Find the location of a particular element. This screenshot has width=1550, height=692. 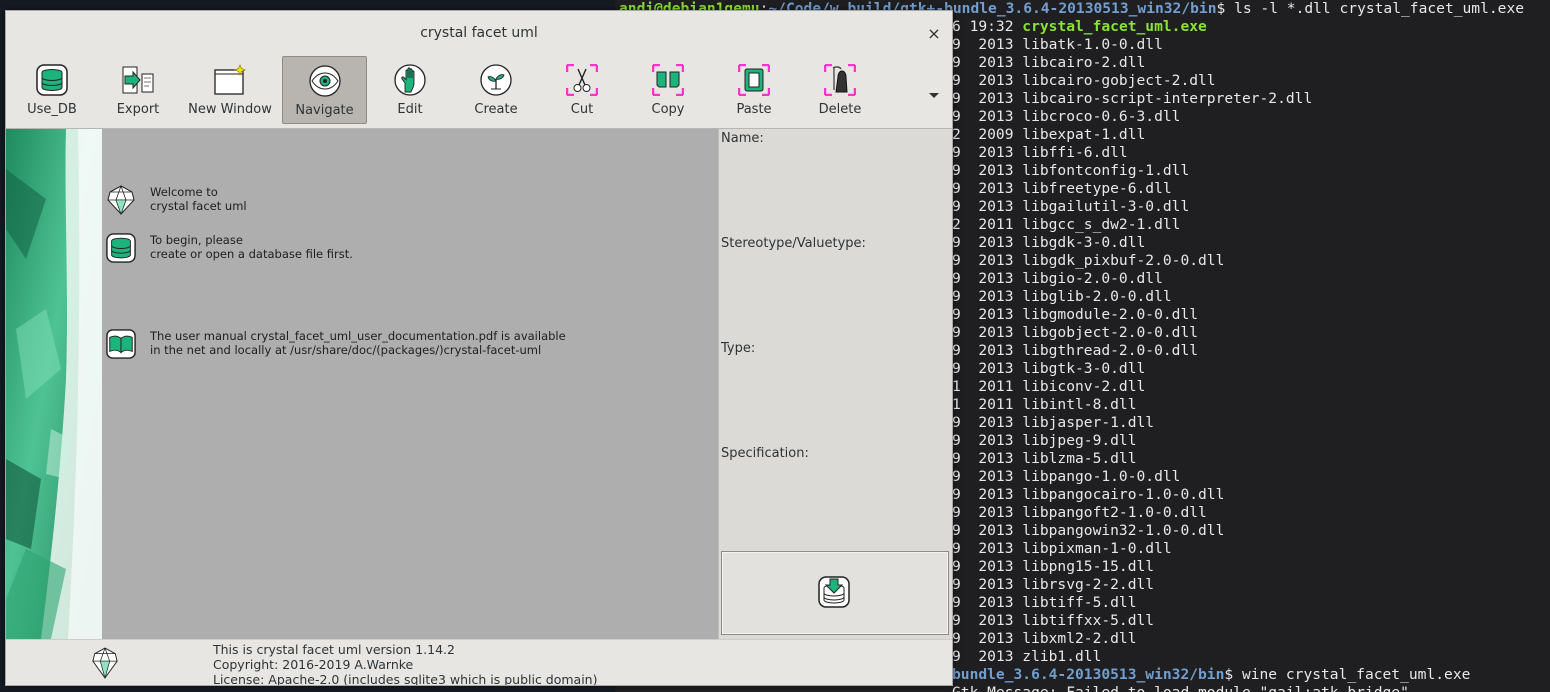

output-text: 9 2013 libpangowin32-1.0-0.dll is located at coordinates (1088, 530).